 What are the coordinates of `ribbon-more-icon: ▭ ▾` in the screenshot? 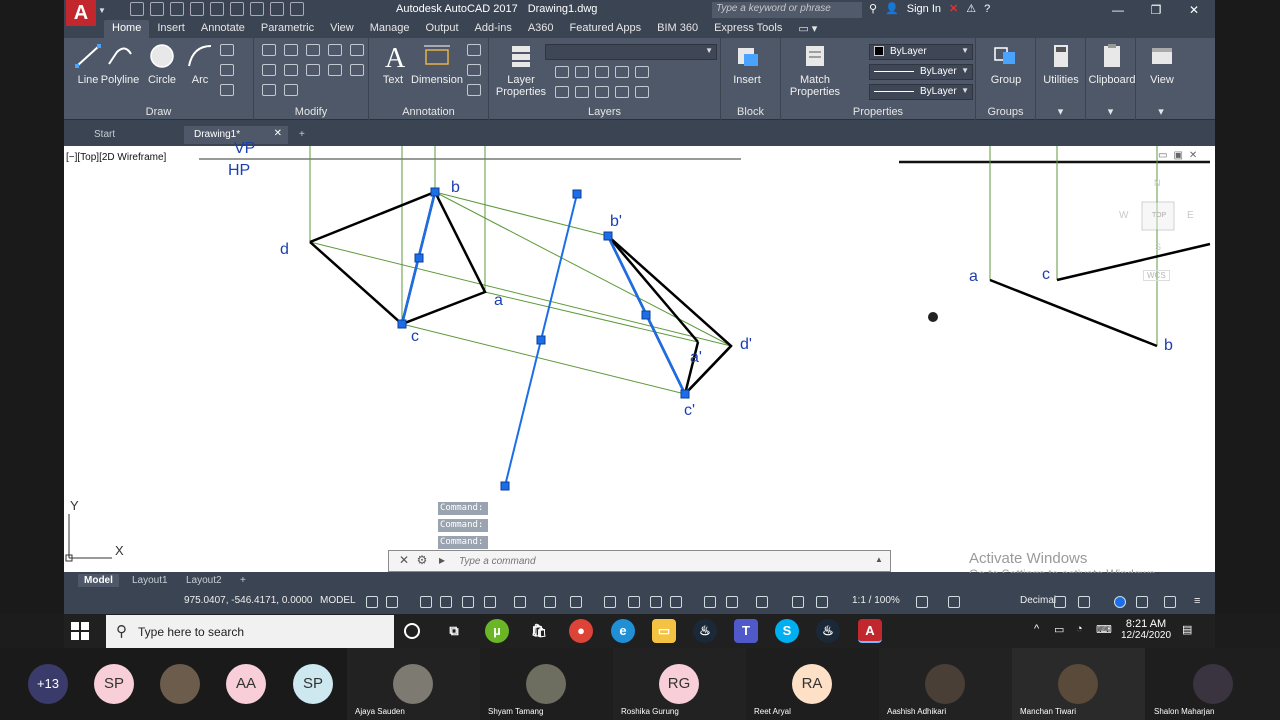 It's located at (807, 29).